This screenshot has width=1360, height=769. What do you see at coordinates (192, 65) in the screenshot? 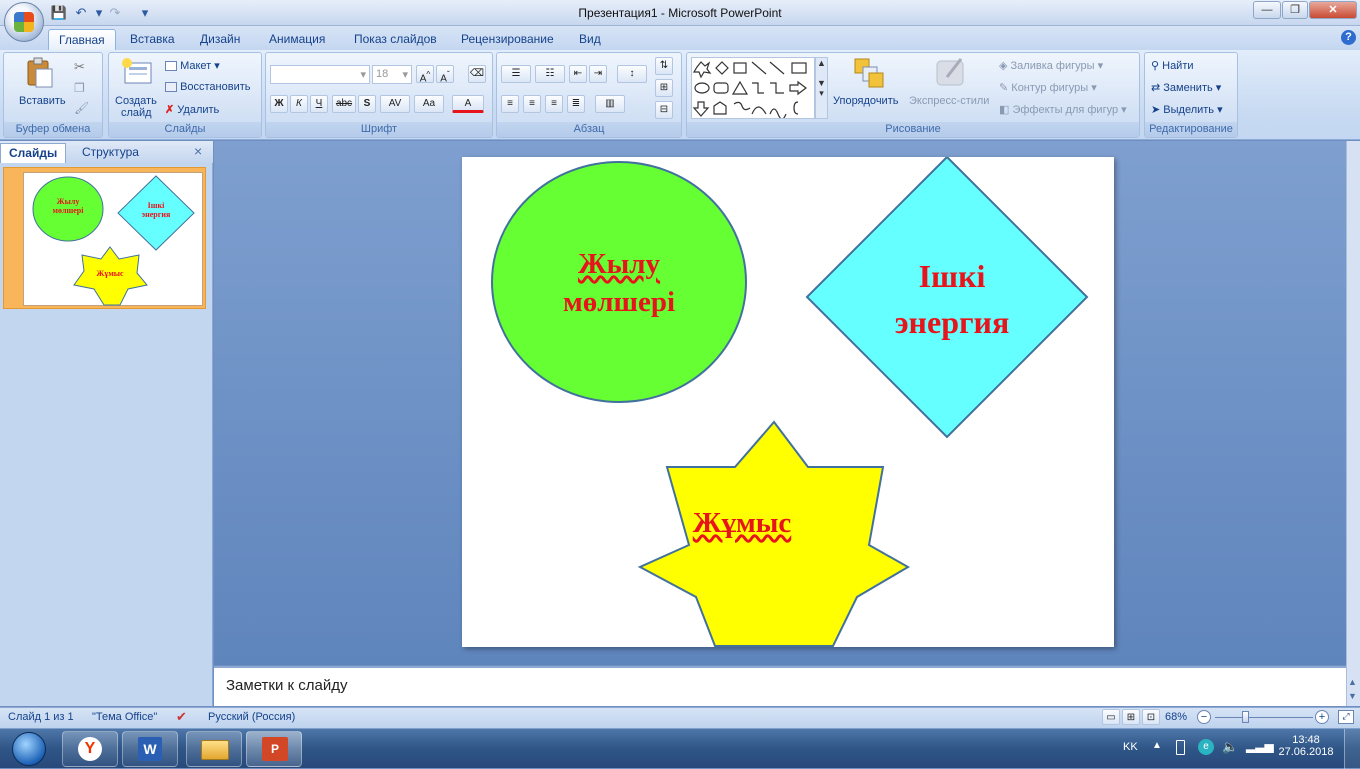
I see `layout-button: Макет ▾` at bounding box center [192, 65].